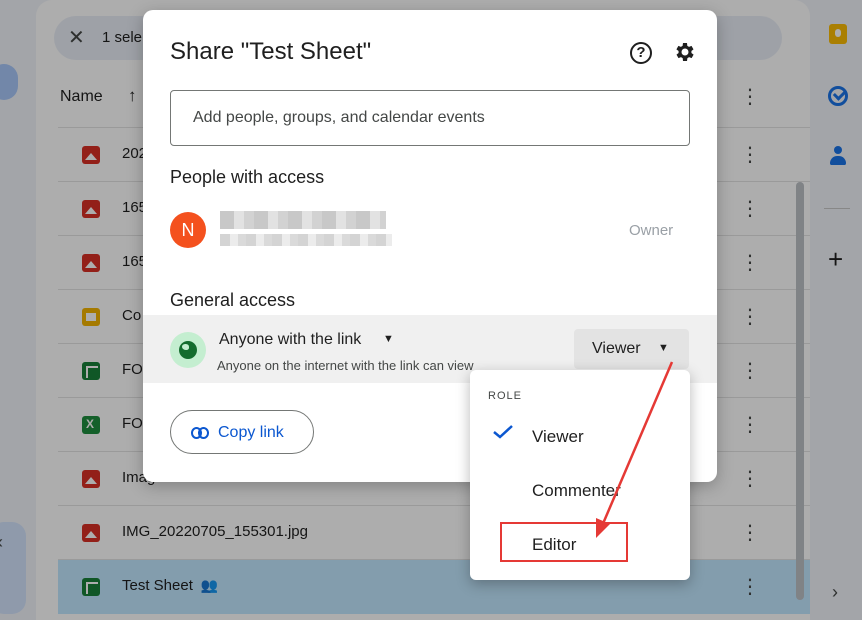  What do you see at coordinates (641, 53) in the screenshot?
I see `help-icon: ?` at bounding box center [641, 53].